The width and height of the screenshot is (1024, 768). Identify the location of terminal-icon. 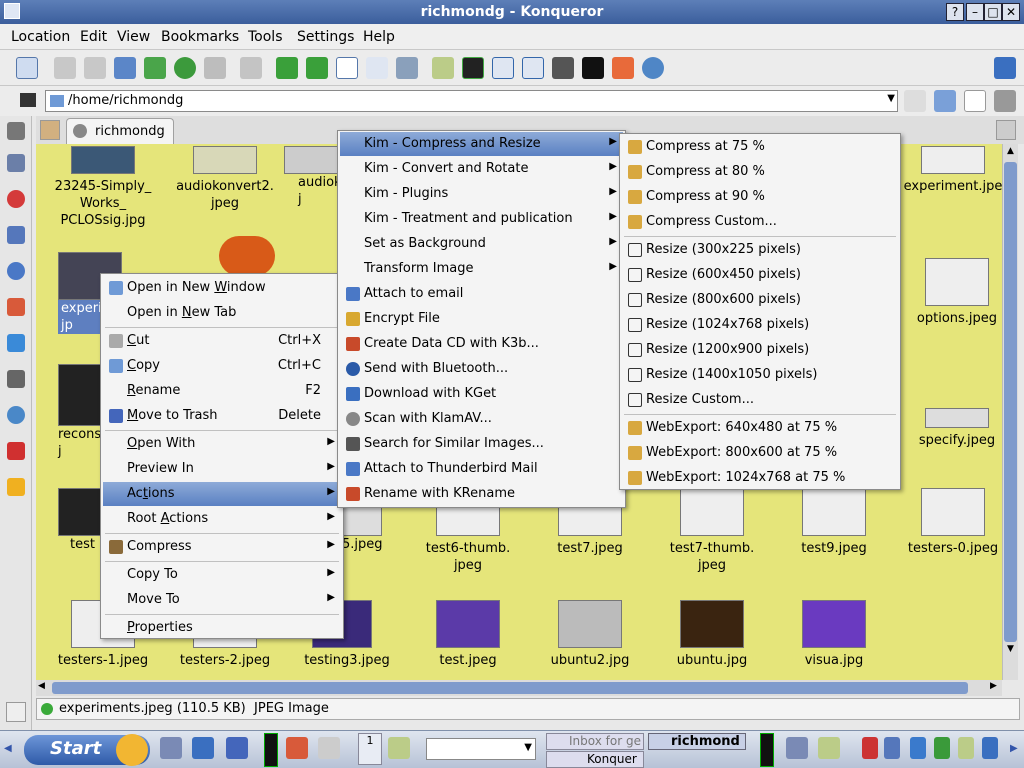
(473, 68).